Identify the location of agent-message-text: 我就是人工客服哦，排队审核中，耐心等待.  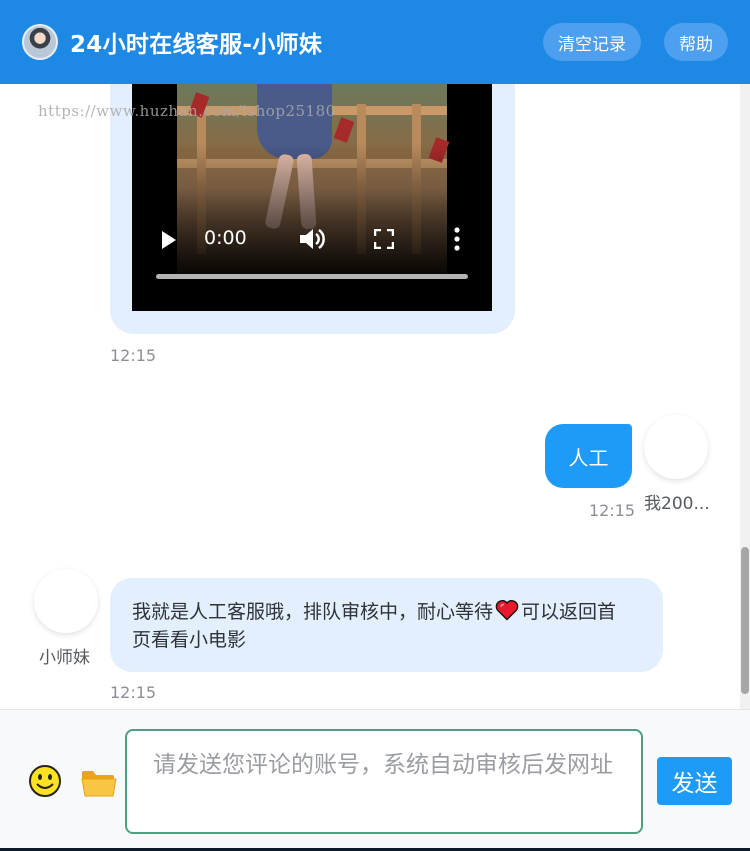
(313, 612).